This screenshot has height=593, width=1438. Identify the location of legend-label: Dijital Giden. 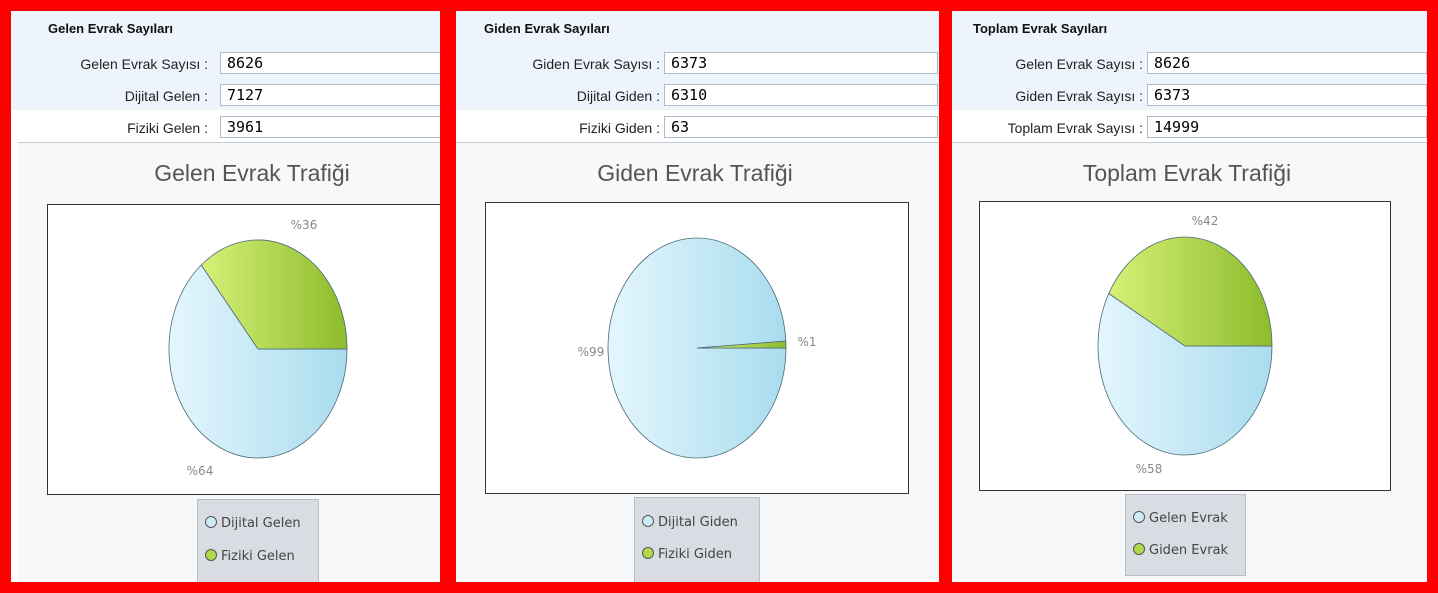
(698, 522).